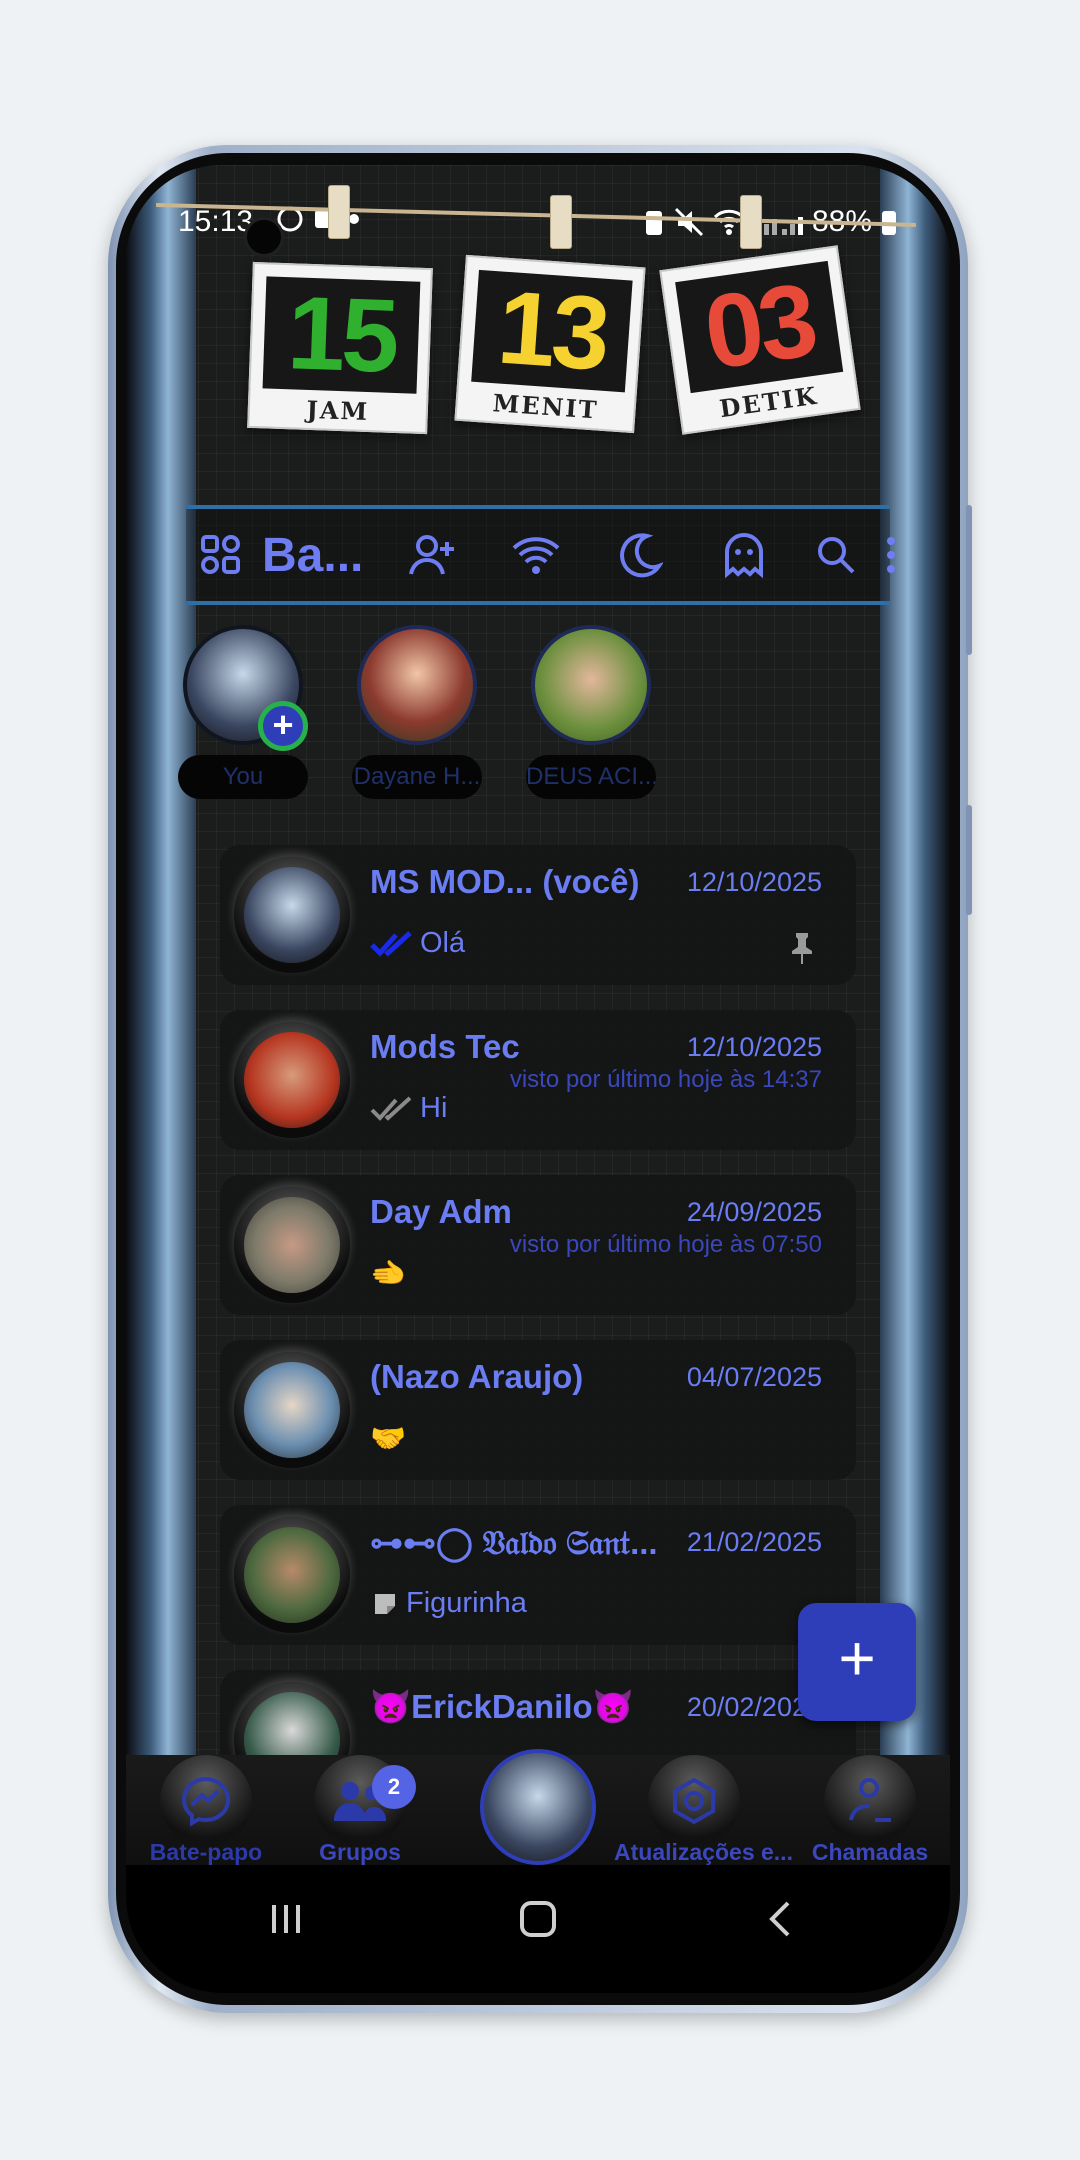 The image size is (1080, 2160). What do you see at coordinates (466, 1603) in the screenshot?
I see `chat-message-text: Figurinha` at bounding box center [466, 1603].